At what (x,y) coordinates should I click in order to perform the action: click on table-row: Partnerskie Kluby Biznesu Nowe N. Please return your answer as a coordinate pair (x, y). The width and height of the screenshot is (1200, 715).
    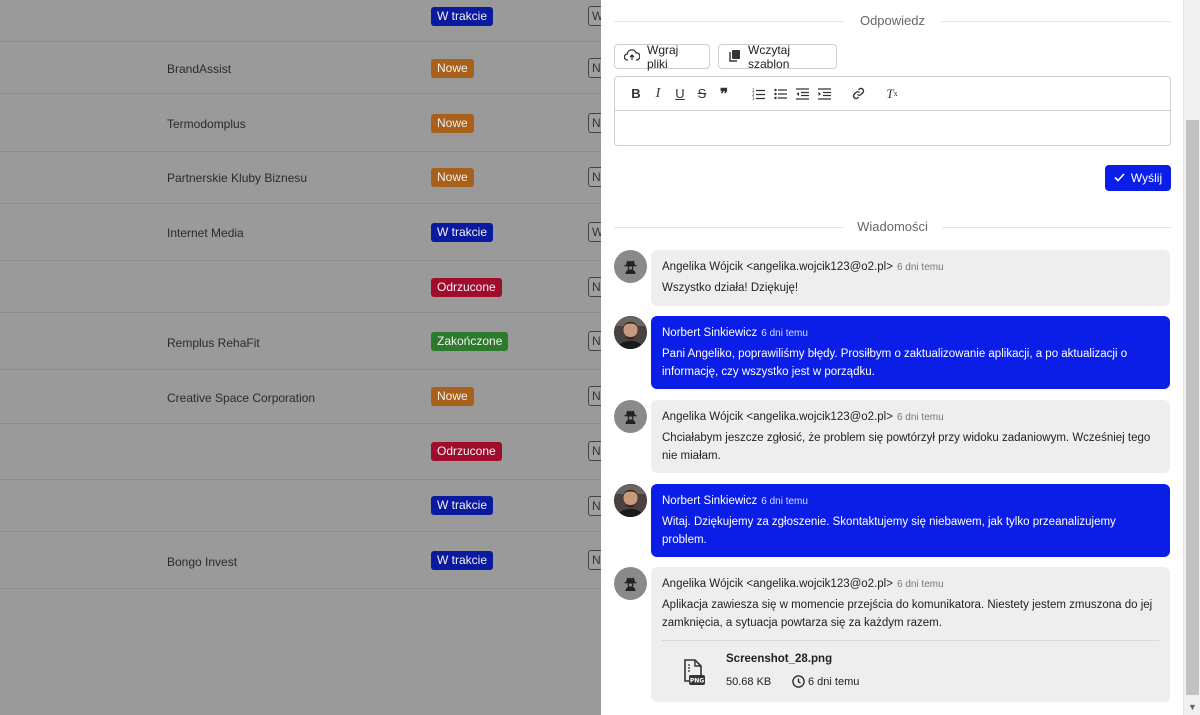
    Looking at the image, I should click on (302, 178).